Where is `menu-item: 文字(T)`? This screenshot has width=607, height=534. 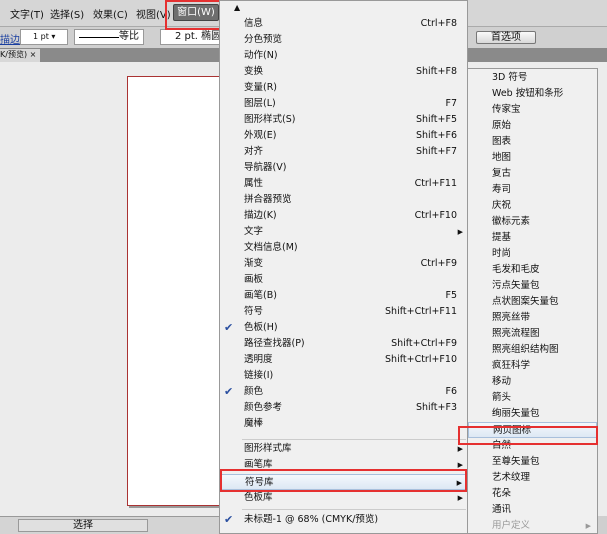 menu-item: 文字(T) is located at coordinates (27, 13).